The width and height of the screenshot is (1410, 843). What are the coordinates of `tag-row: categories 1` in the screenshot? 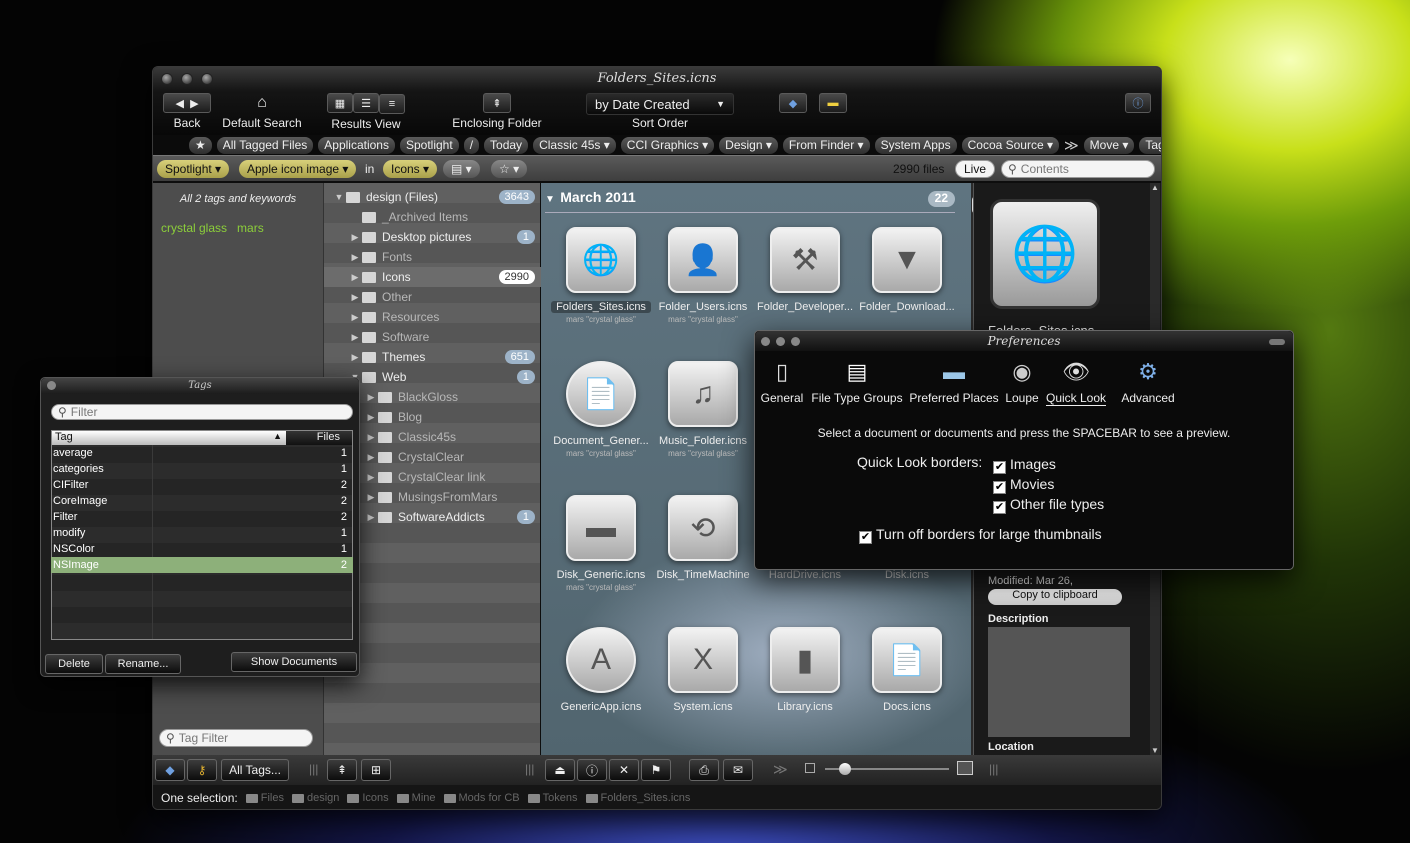 It's located at (202, 469).